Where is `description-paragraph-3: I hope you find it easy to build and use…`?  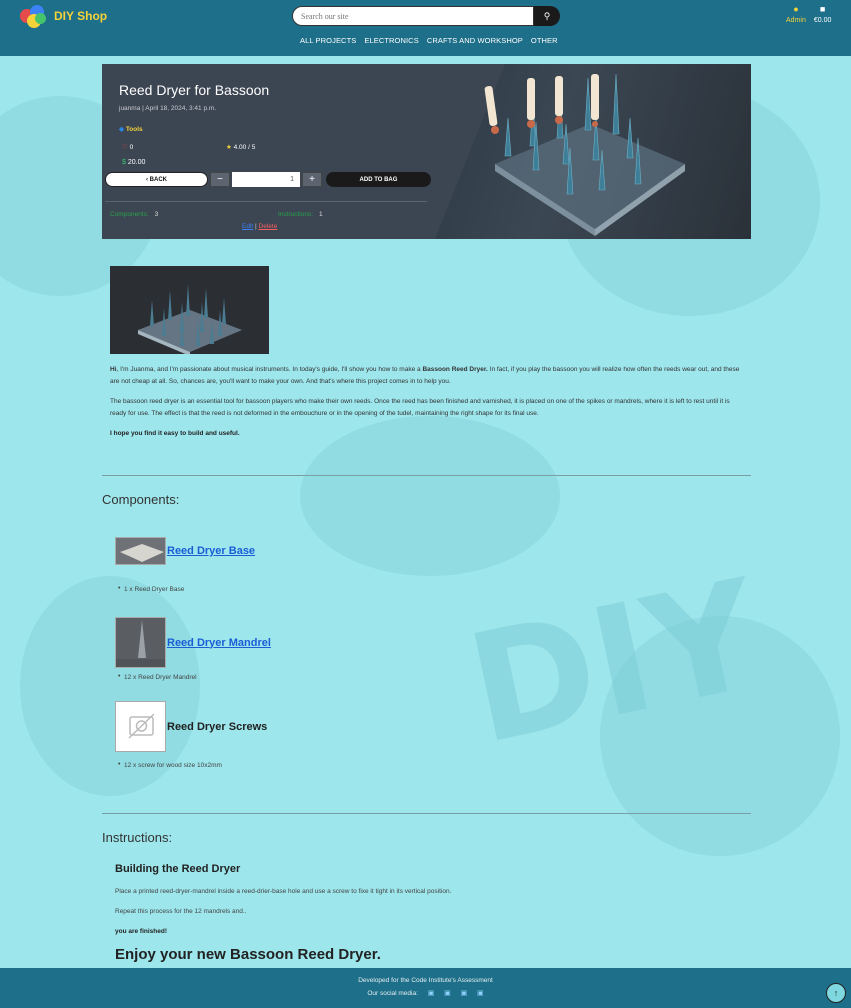 description-paragraph-3: I hope you find it easy to build and use… is located at coordinates (175, 433).